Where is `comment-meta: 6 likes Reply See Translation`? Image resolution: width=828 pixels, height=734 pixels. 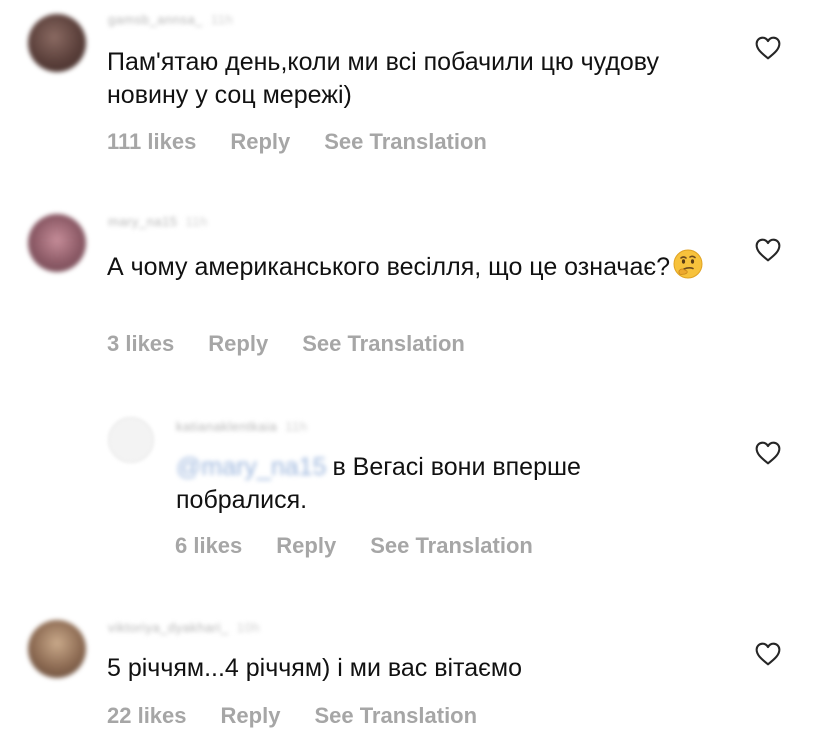
comment-meta: 6 likes Reply See Translation is located at coordinates (371, 546).